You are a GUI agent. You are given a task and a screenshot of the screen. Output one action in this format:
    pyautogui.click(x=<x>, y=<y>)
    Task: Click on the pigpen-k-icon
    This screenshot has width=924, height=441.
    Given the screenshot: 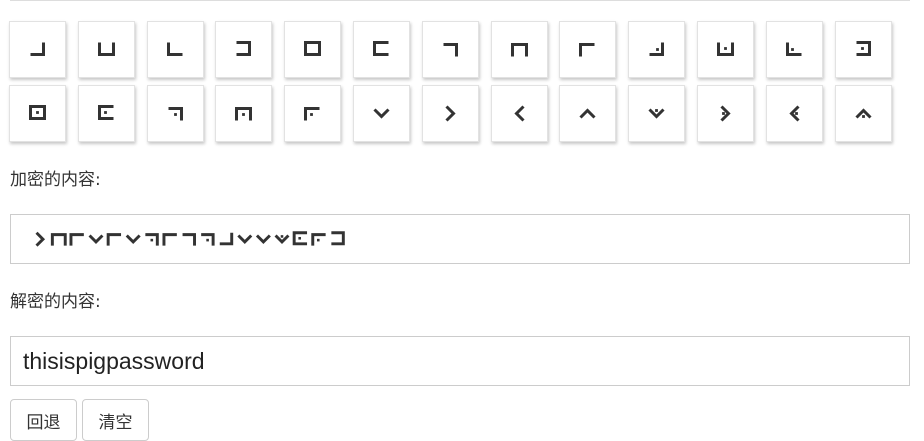 What is the action you would take?
    pyautogui.click(x=725, y=49)
    